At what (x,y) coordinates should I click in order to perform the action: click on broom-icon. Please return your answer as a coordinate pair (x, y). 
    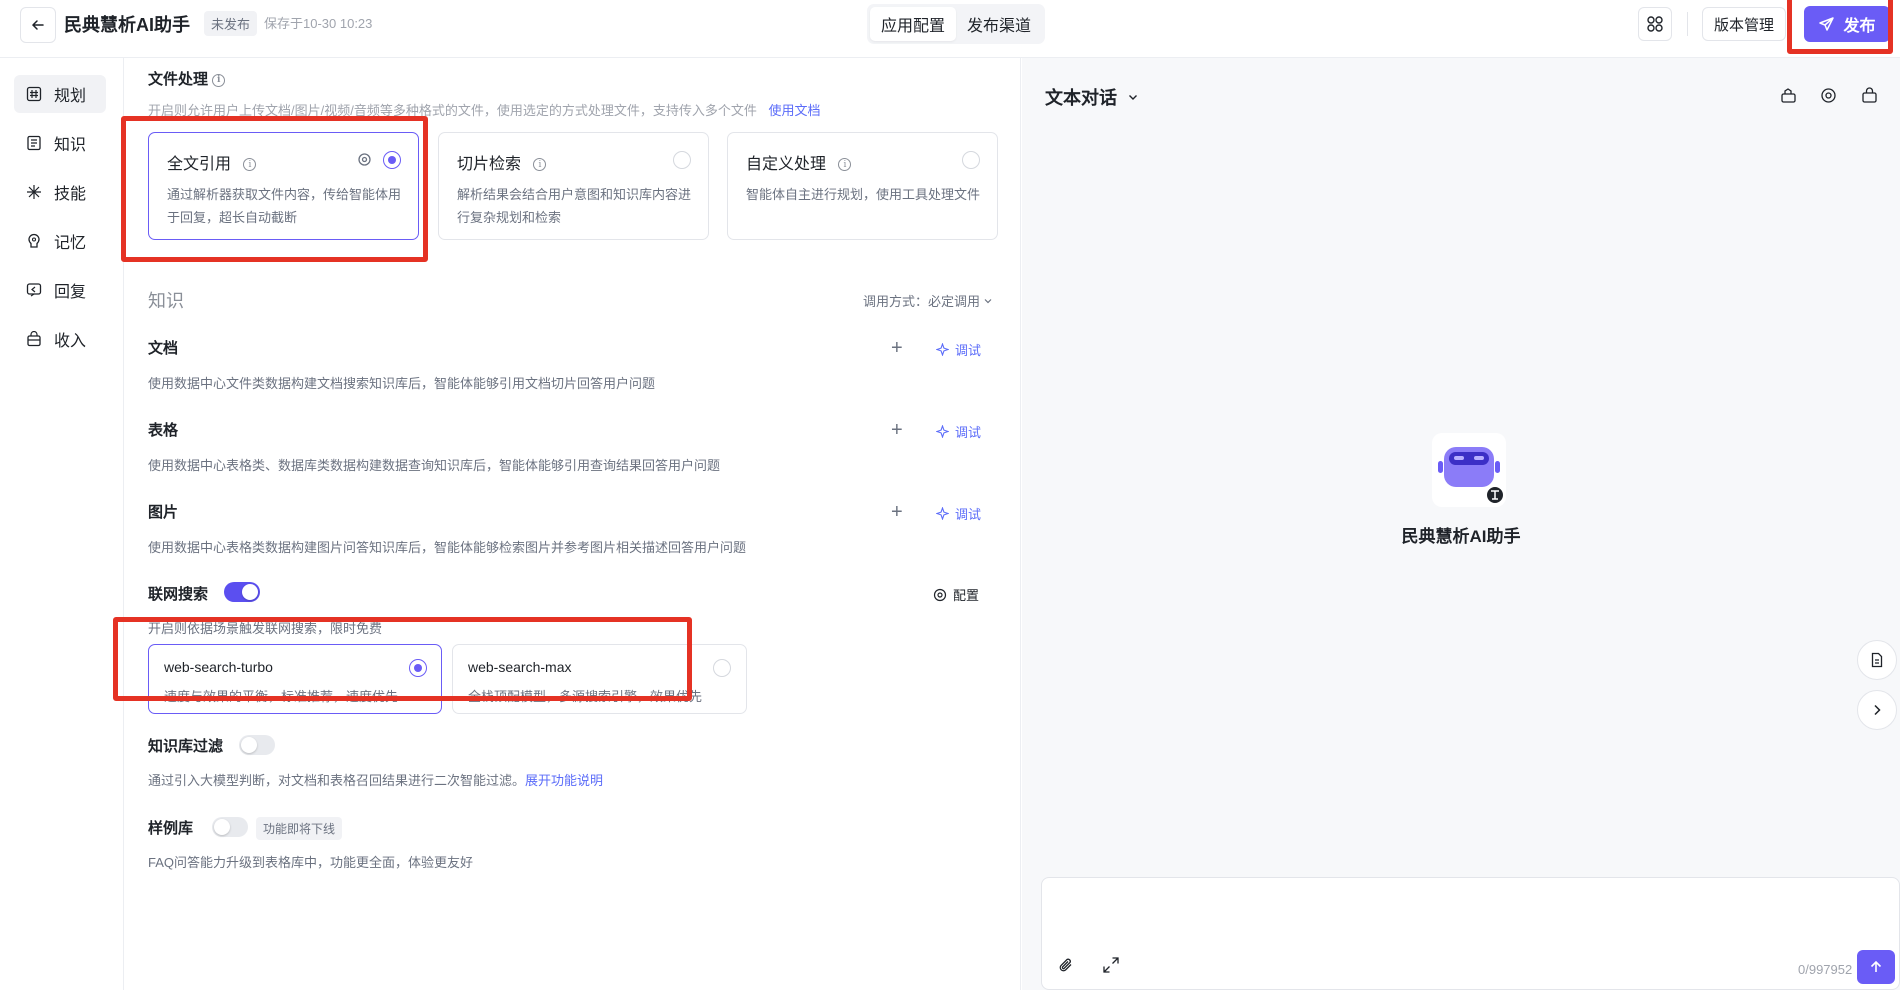
    Looking at the image, I should click on (1788, 95).